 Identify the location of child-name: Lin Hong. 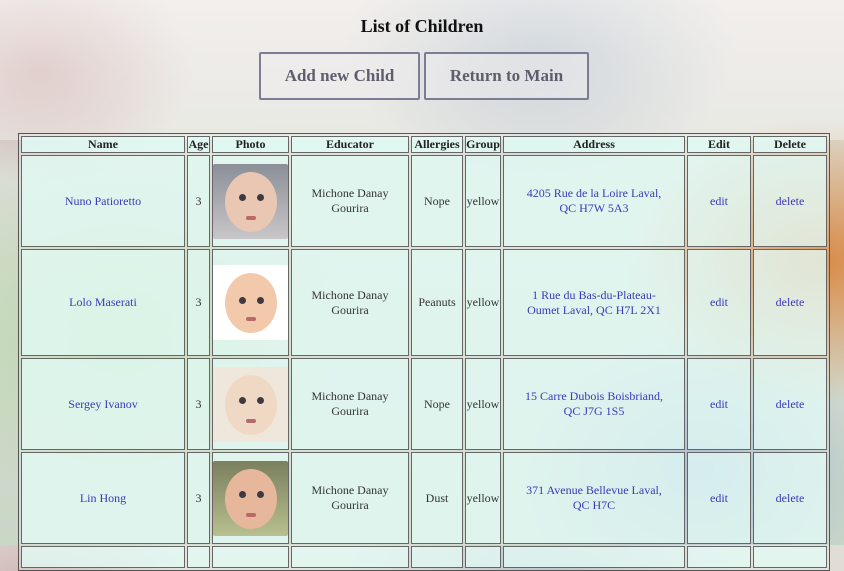
(103, 498).